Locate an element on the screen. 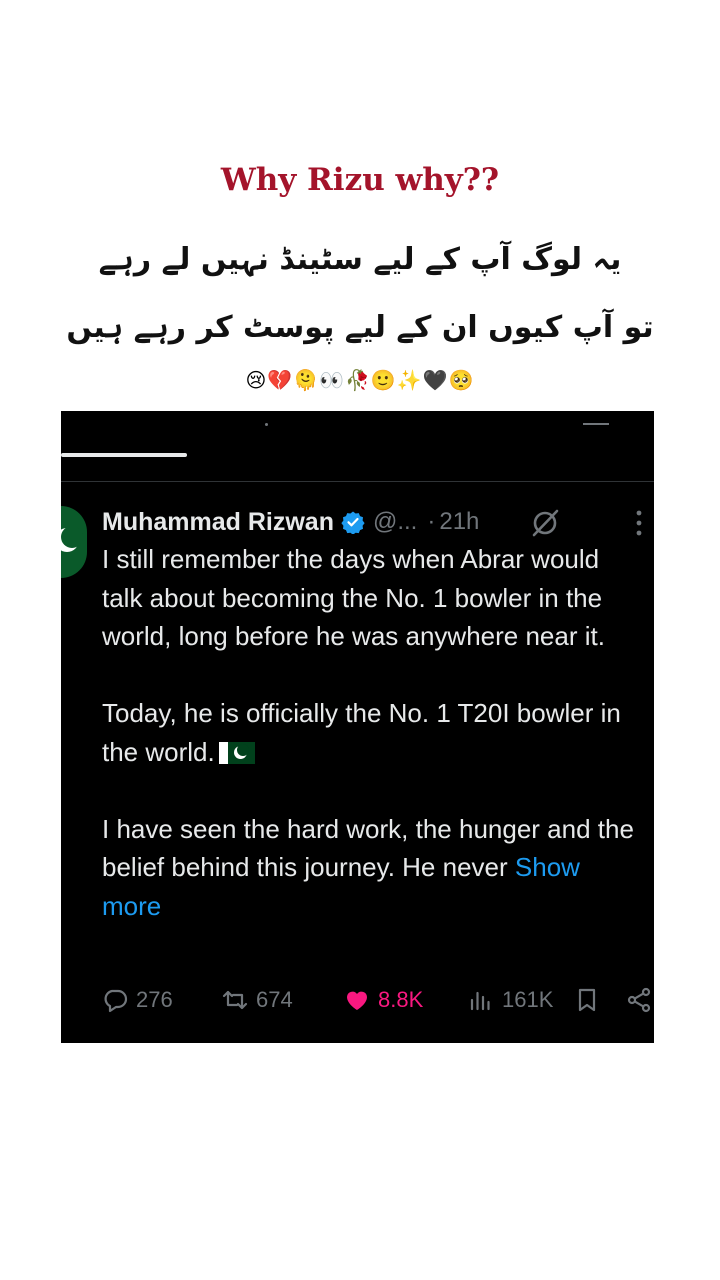 The image size is (720, 1280). views-icon is located at coordinates (480, 1001).